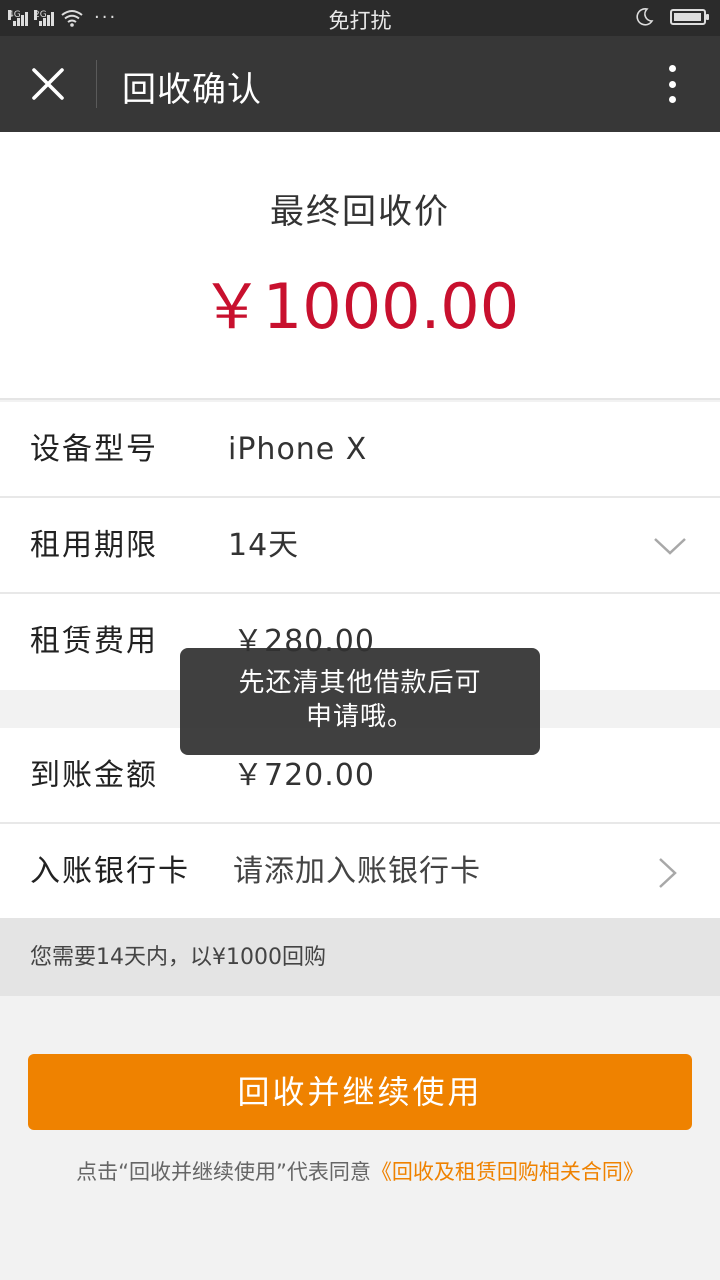 The height and width of the screenshot is (1280, 720). I want to click on device-model-row: 设备型号 iPhone X, so click(360, 450).